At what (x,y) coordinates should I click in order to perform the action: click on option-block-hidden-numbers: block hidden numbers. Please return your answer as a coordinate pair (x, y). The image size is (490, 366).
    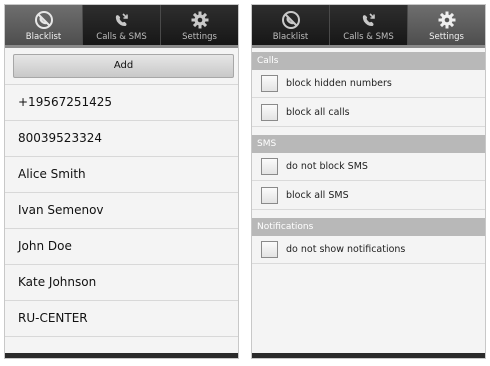
    Looking at the image, I should click on (368, 84).